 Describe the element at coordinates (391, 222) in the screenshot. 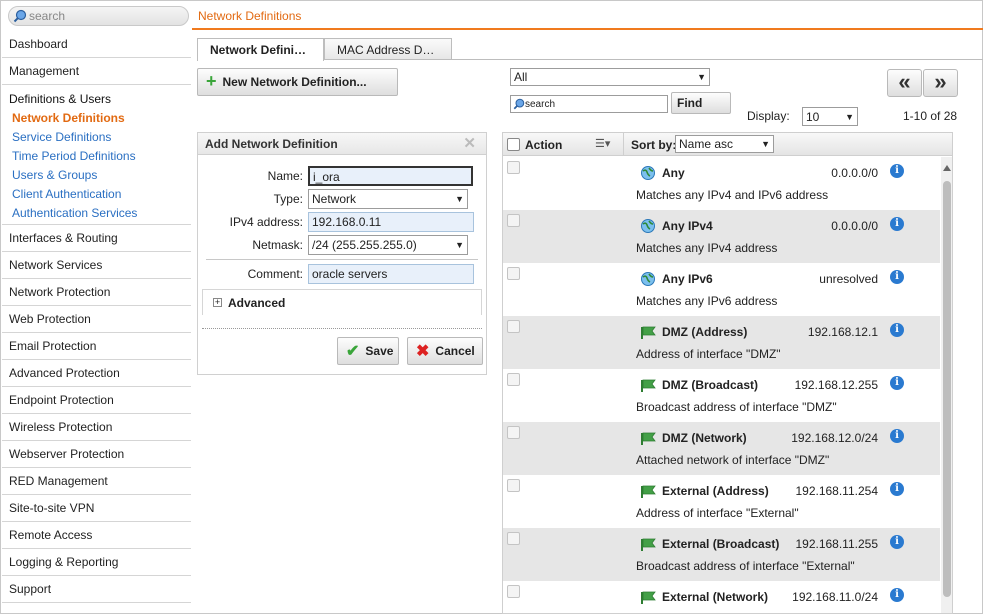

I see `ipv4-address-field: 192.168.0.11` at that location.